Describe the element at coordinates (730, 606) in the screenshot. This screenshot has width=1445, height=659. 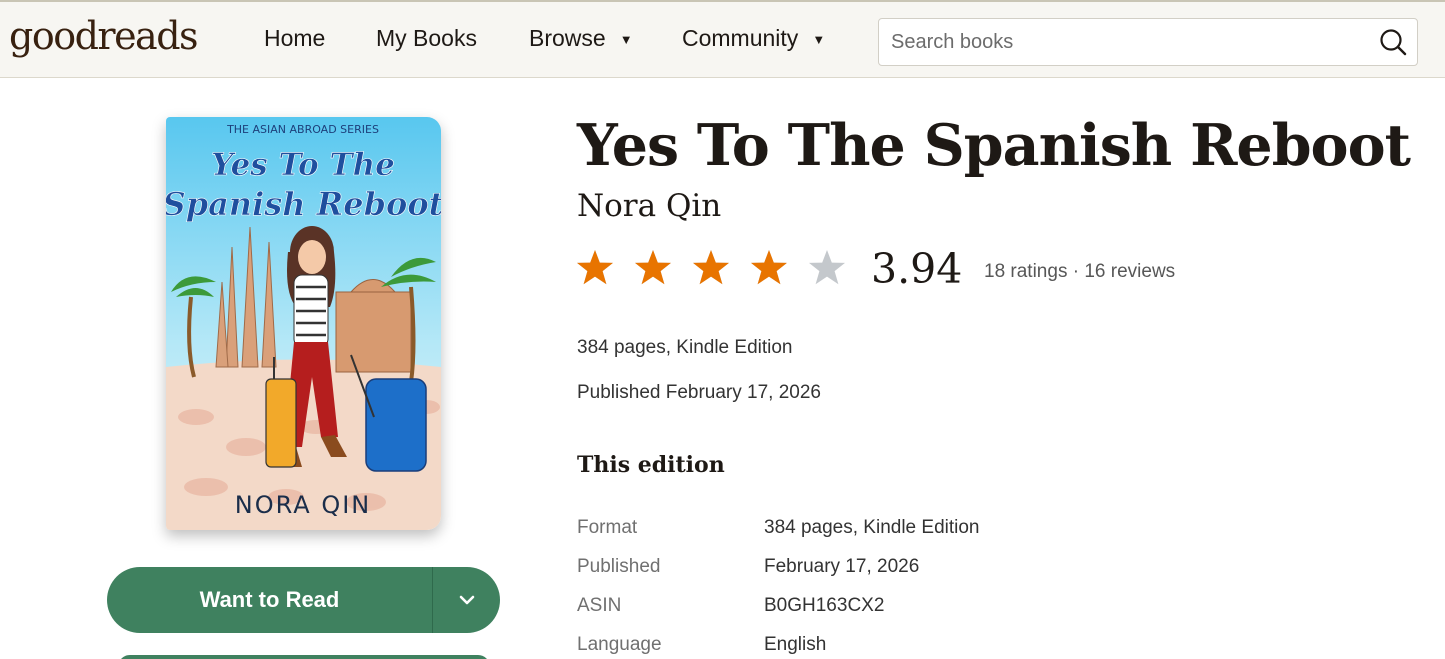
I see `edition-row-asin: ASIN B0GH163CX2` at that location.